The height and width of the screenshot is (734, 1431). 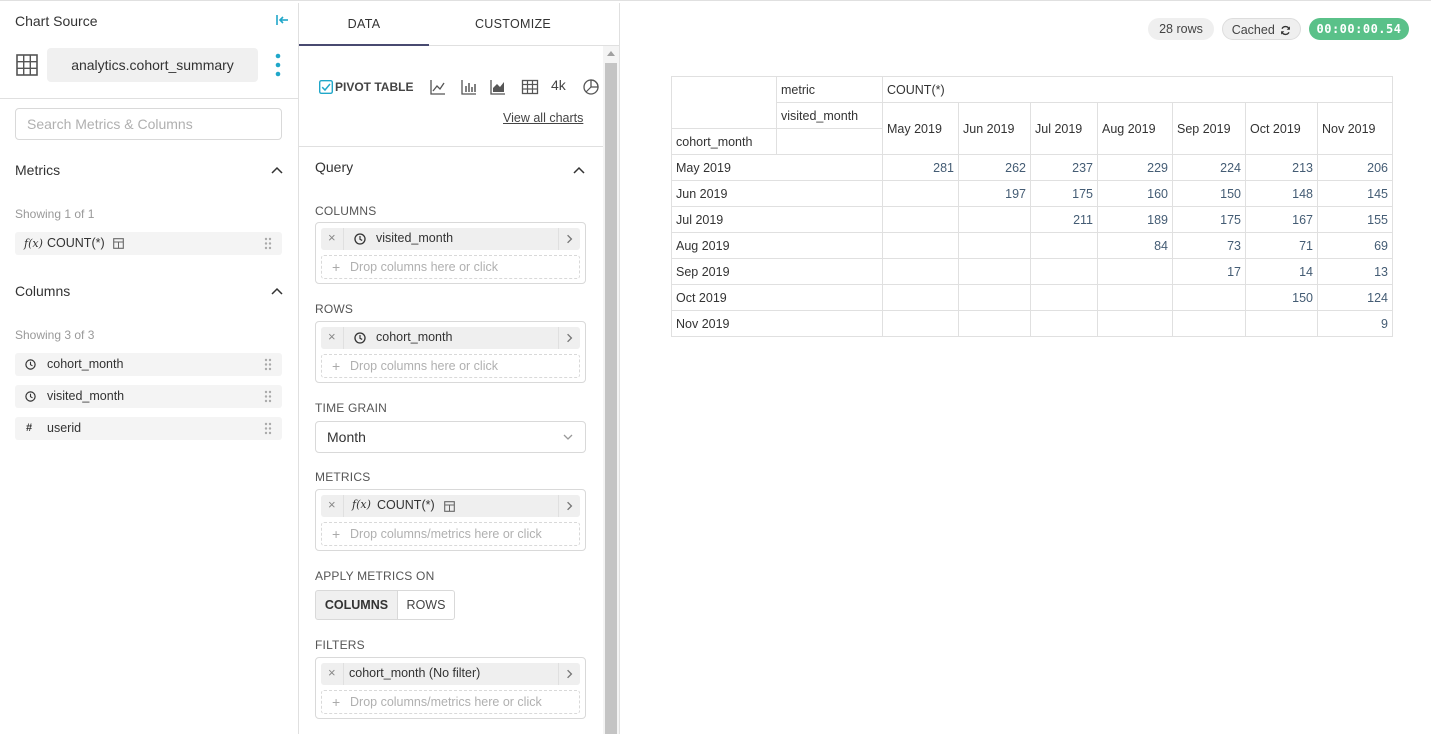 What do you see at coordinates (994, 128) in the screenshot?
I see `col-header-cell: Jun 2019` at bounding box center [994, 128].